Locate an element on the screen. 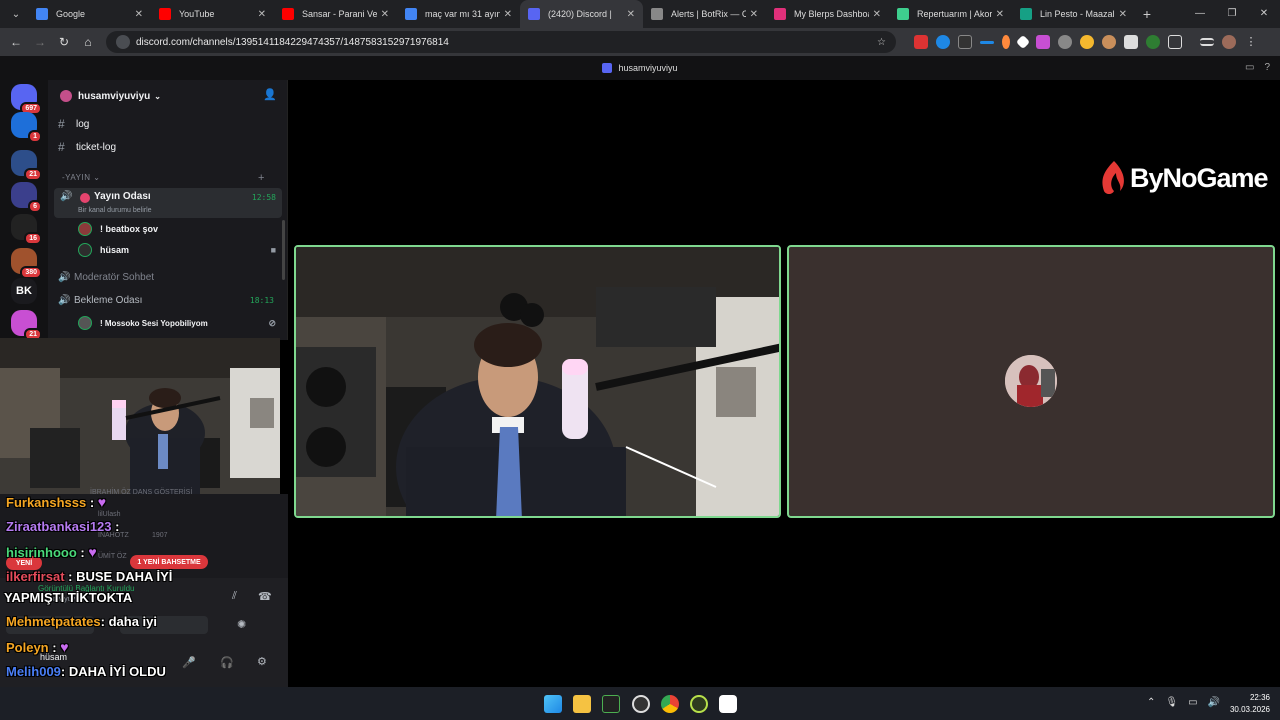 This screenshot has width=1280, height=720. channel-log: # log is located at coordinates (169, 124).